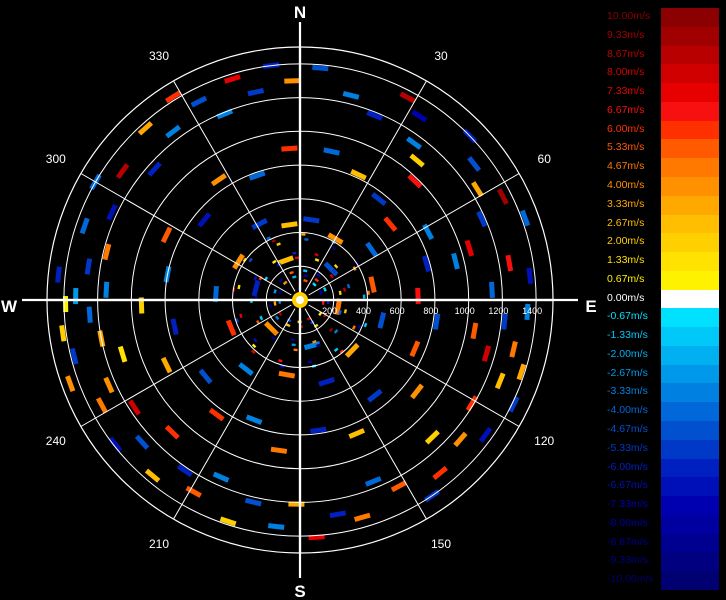 The image size is (726, 600). Describe the element at coordinates (626, 278) in the screenshot. I see `colorbar-label: 0.67m/s` at that location.